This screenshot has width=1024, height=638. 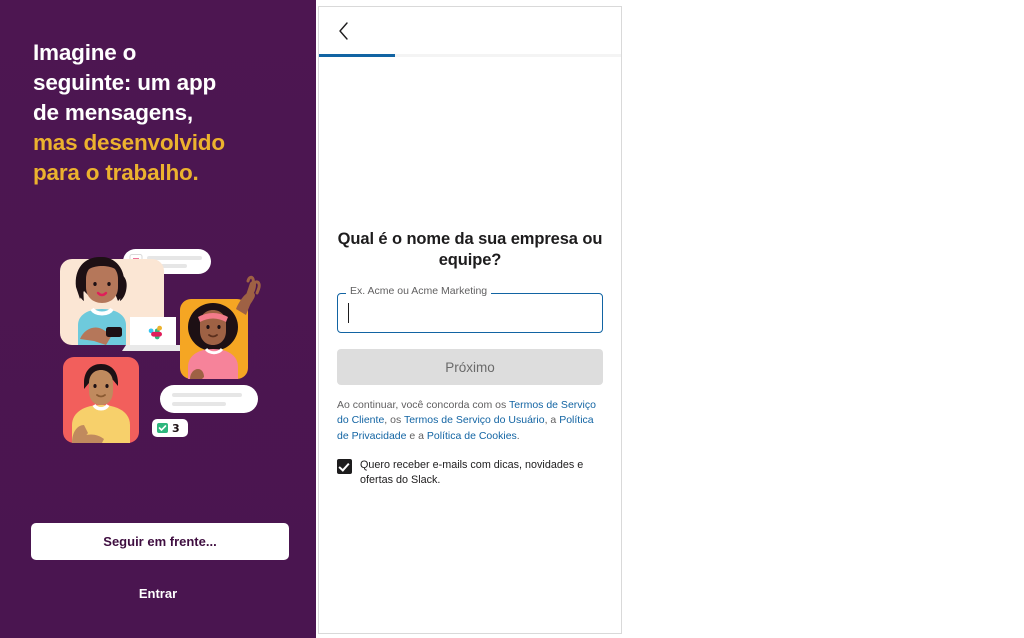 I want to click on promo-illustration: A, so click(x=158, y=343).